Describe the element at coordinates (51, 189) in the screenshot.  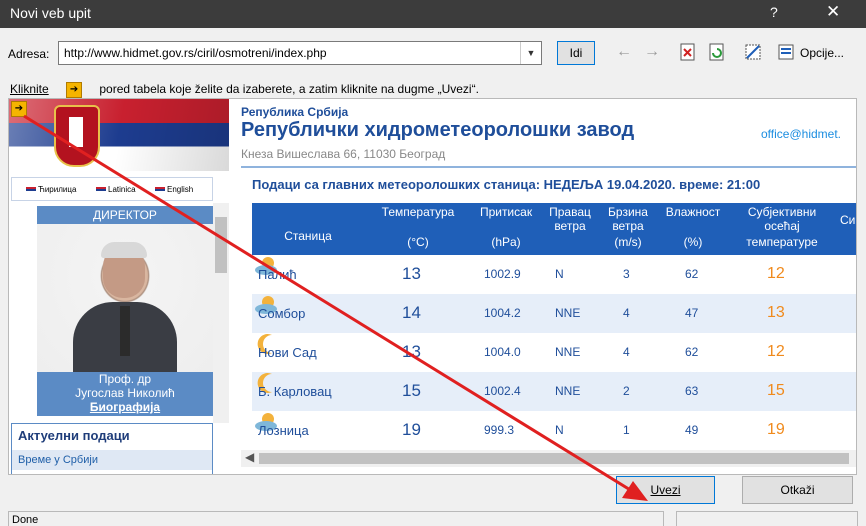
I see `lang-cyrillic: Ћирилица` at that location.